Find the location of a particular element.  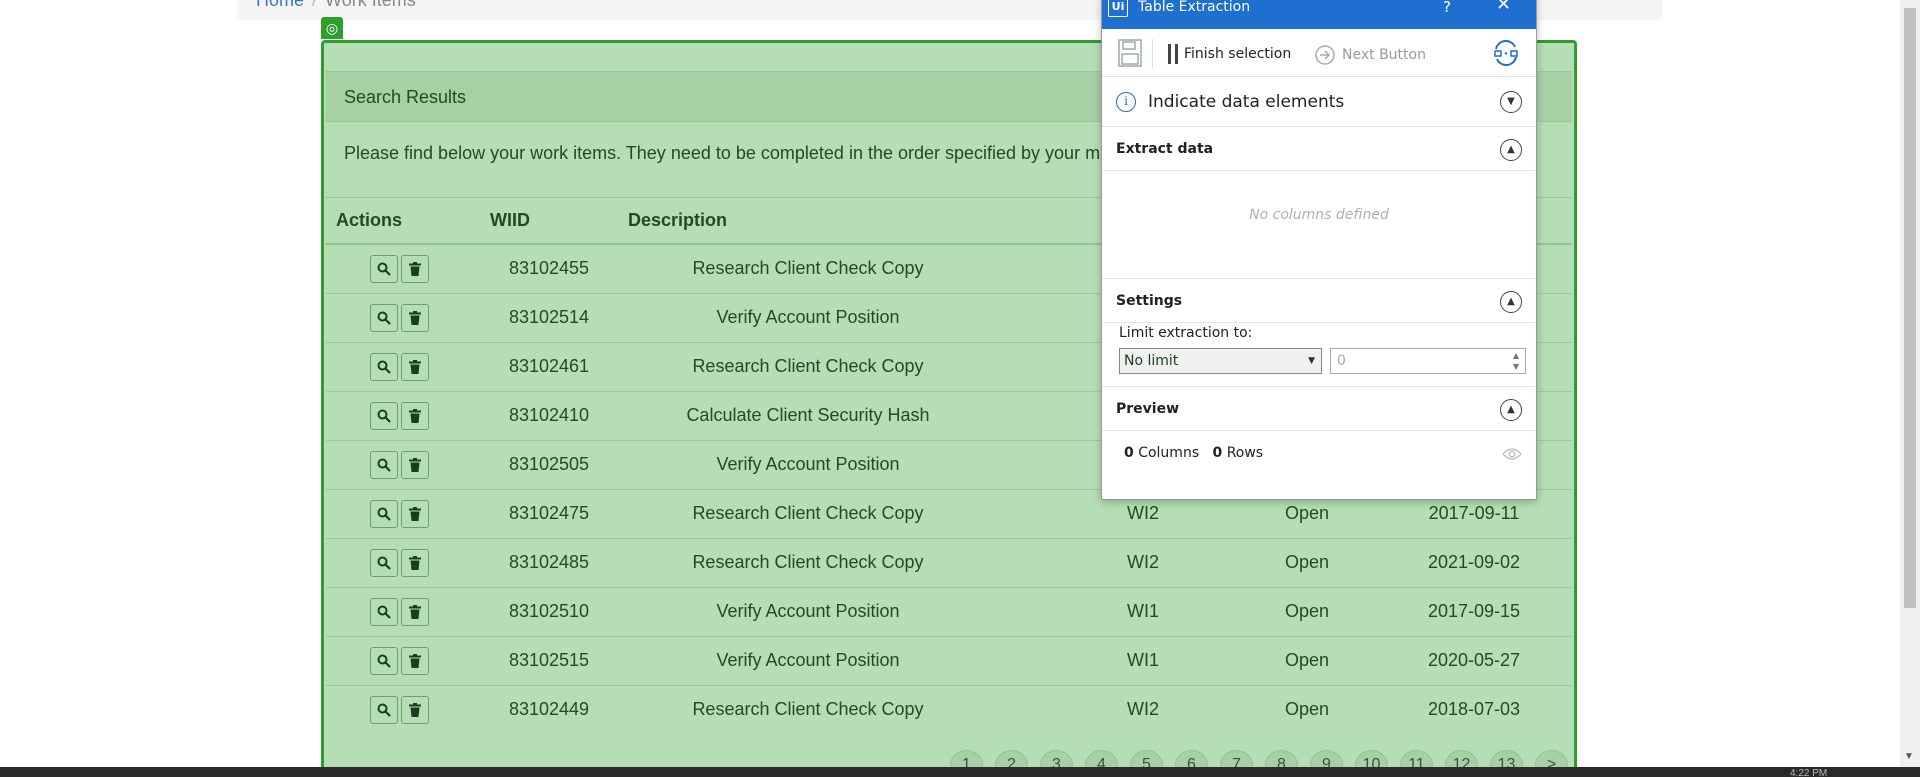

scrollbar-thumb is located at coordinates (1910, 308).